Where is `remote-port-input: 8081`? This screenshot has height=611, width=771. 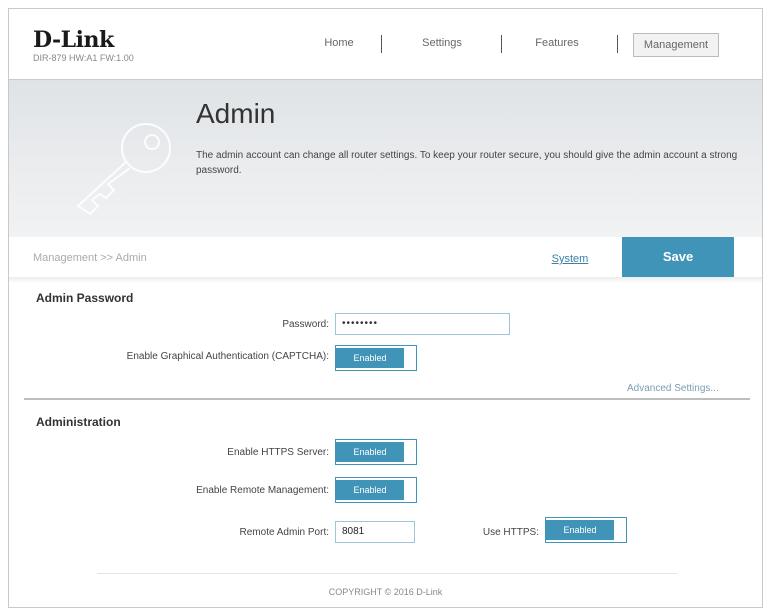
remote-port-input: 8081 is located at coordinates (375, 532).